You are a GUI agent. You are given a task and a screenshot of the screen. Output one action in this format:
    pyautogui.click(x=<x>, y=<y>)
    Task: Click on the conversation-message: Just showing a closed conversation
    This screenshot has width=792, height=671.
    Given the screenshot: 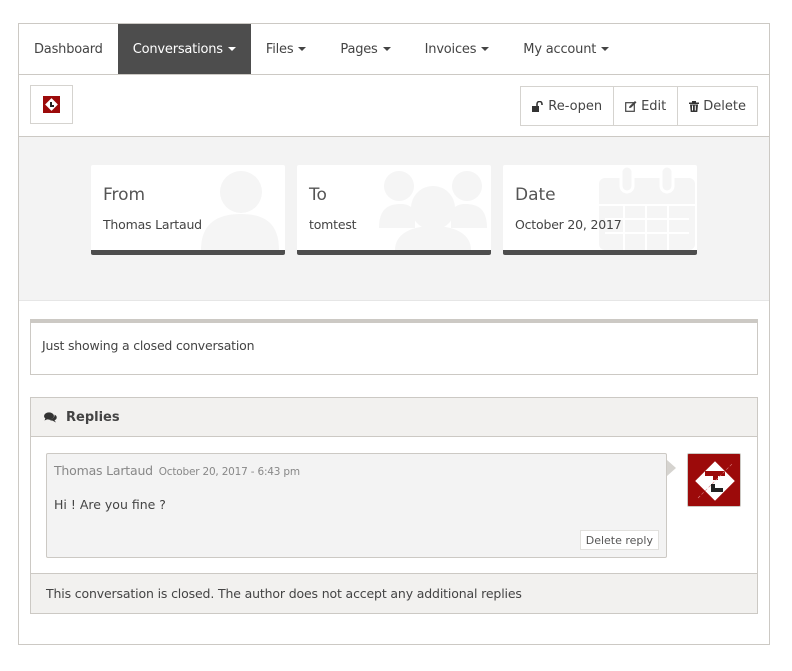 What is the action you would take?
    pyautogui.click(x=394, y=347)
    